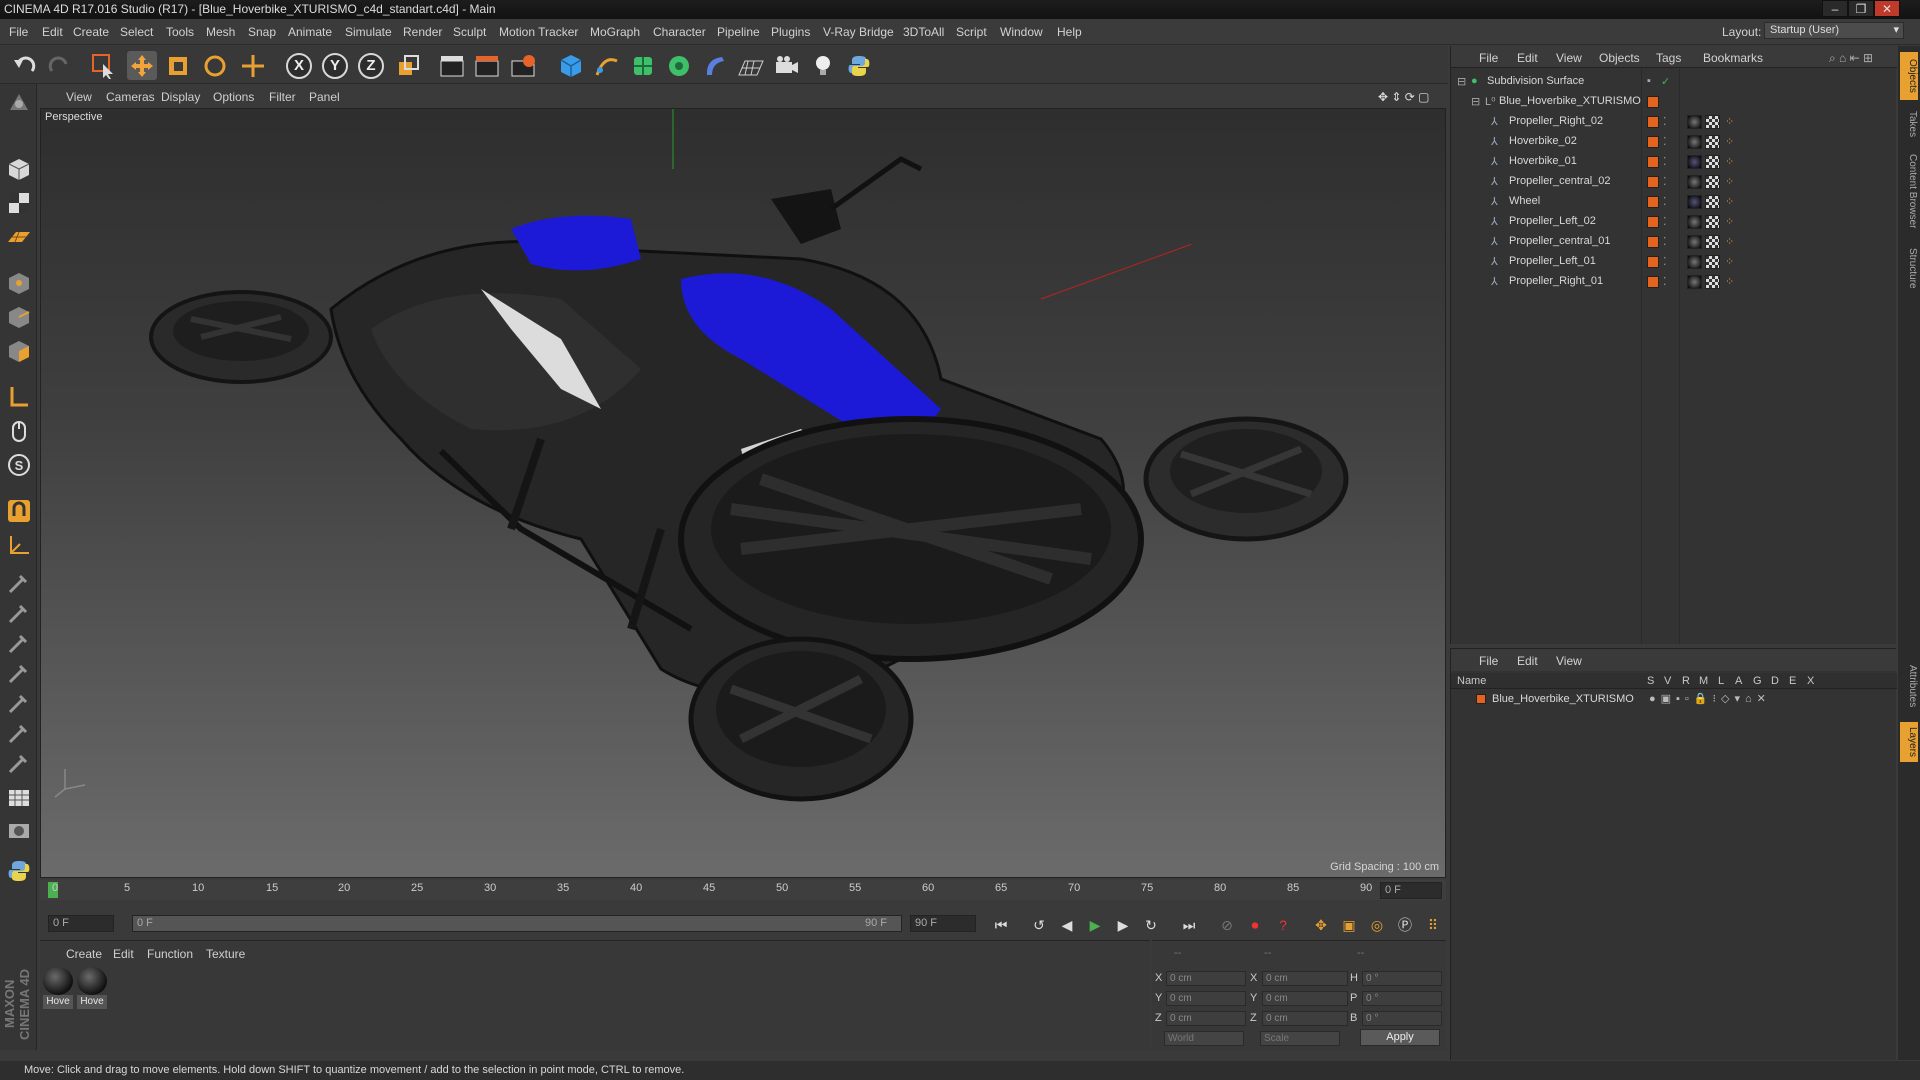 This screenshot has width=1920, height=1080. Describe the element at coordinates (1686, 681) in the screenshot. I see `layer-col-r: R` at that location.